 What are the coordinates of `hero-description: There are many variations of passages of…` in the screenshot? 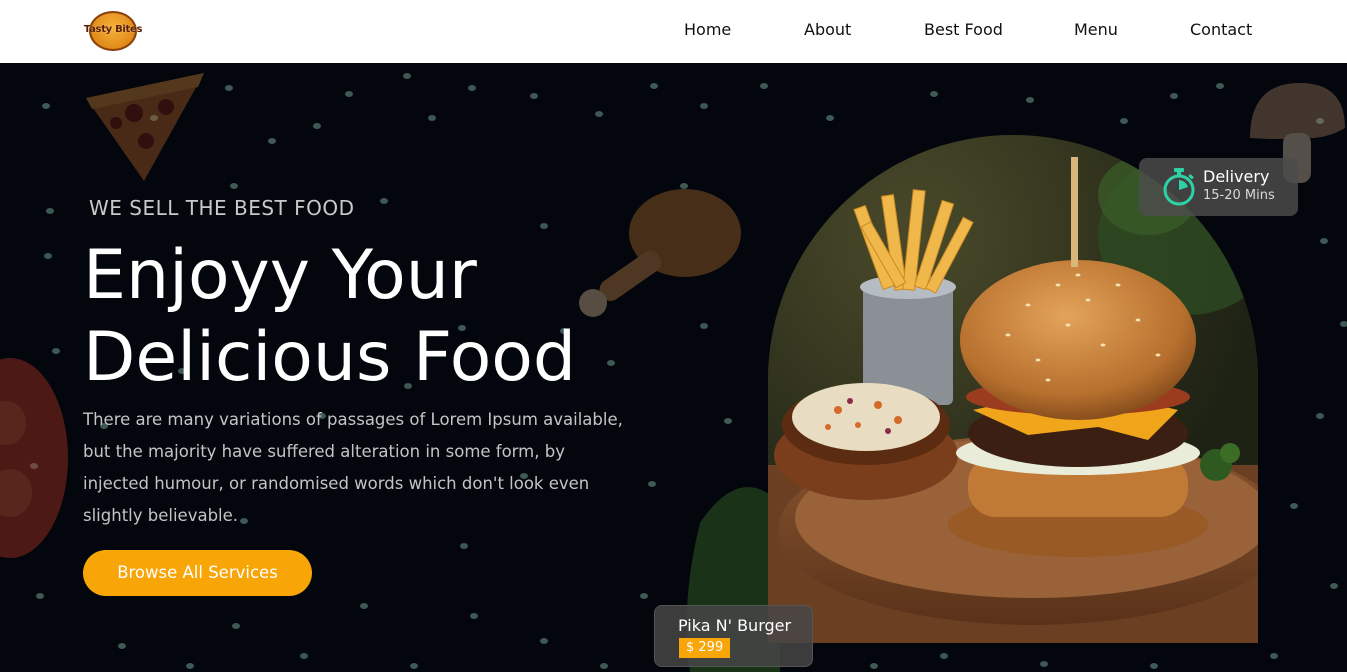 It's located at (353, 467).